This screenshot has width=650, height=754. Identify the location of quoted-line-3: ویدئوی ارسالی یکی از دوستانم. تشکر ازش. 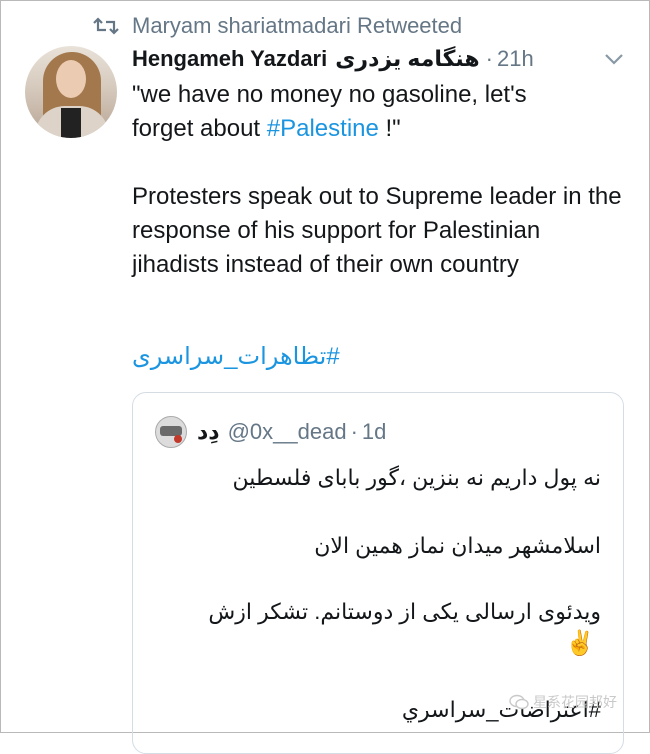
(404, 611).